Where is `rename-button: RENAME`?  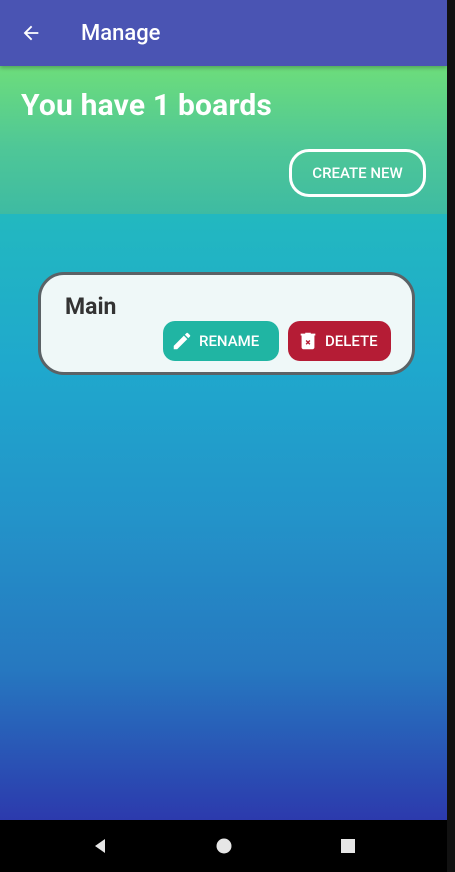
rename-button: RENAME is located at coordinates (221, 341).